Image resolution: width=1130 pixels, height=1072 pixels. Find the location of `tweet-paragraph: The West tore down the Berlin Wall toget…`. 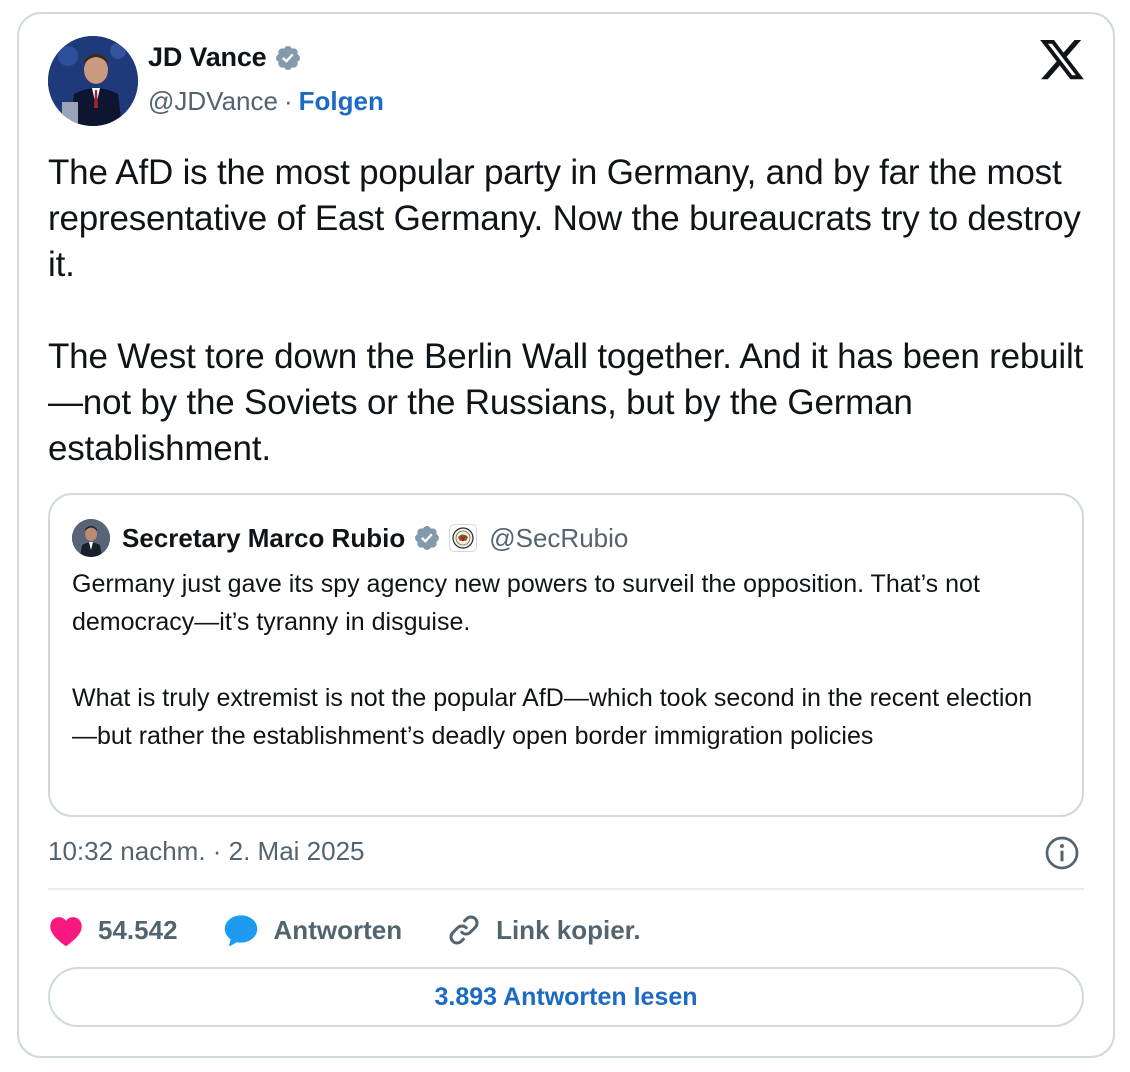

tweet-paragraph: The West tore down the Berlin Wall toget… is located at coordinates (566, 402).